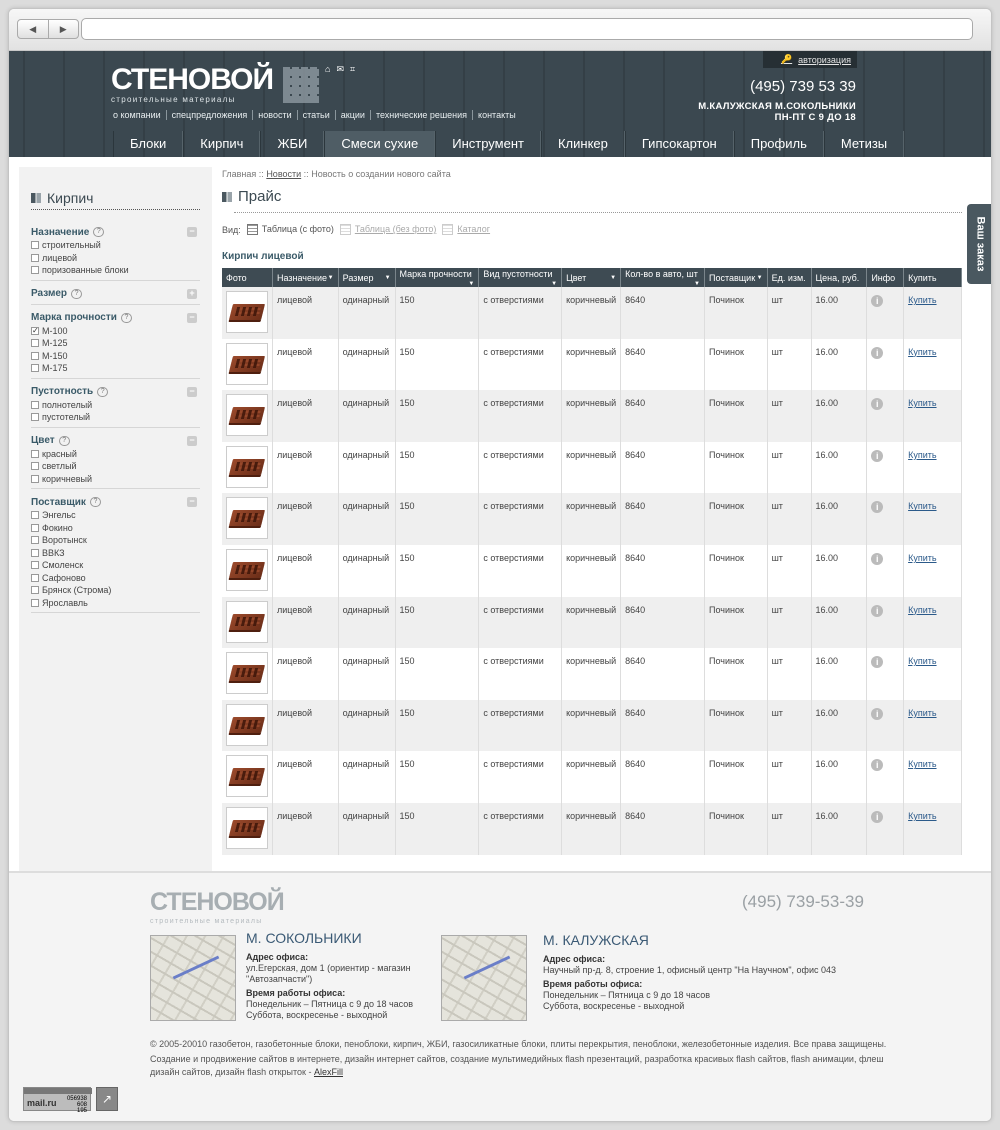 The image size is (1000, 1130). Describe the element at coordinates (148, 144) in the screenshot. I see `nav-item: Блоки` at that location.